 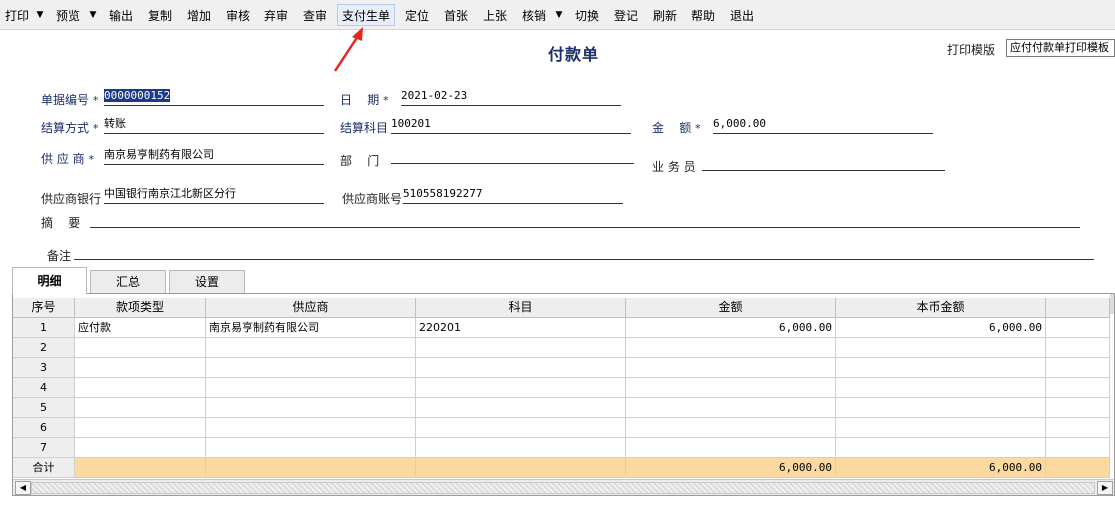 What do you see at coordinates (941, 328) in the screenshot?
I see `local-amount-cell: 6,000.00` at bounding box center [941, 328].